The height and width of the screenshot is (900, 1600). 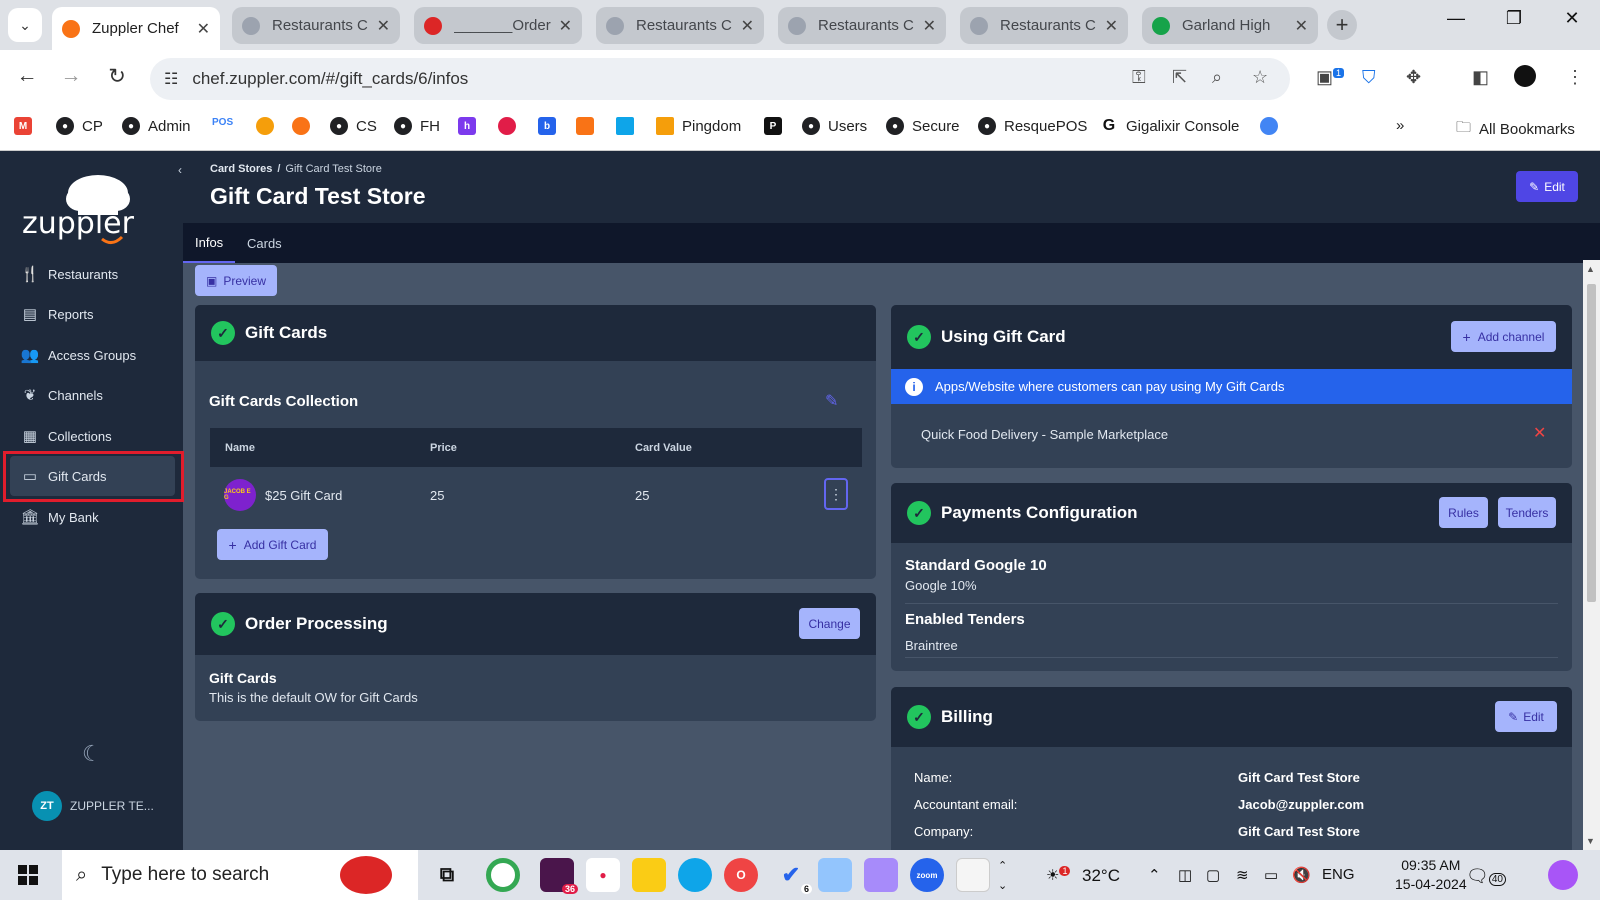 I want to click on scrollbar-thumb, so click(x=1591, y=443).